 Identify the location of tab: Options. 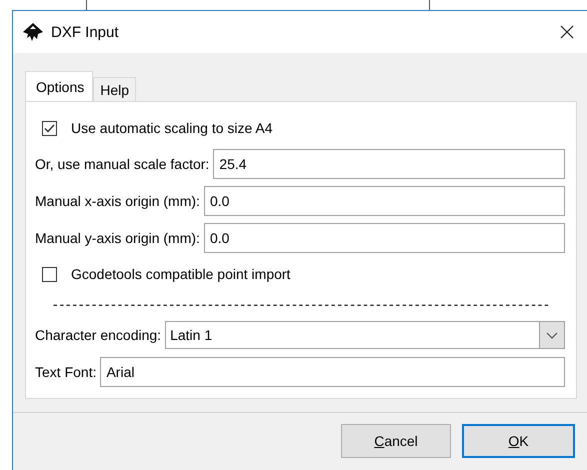
(59, 86).